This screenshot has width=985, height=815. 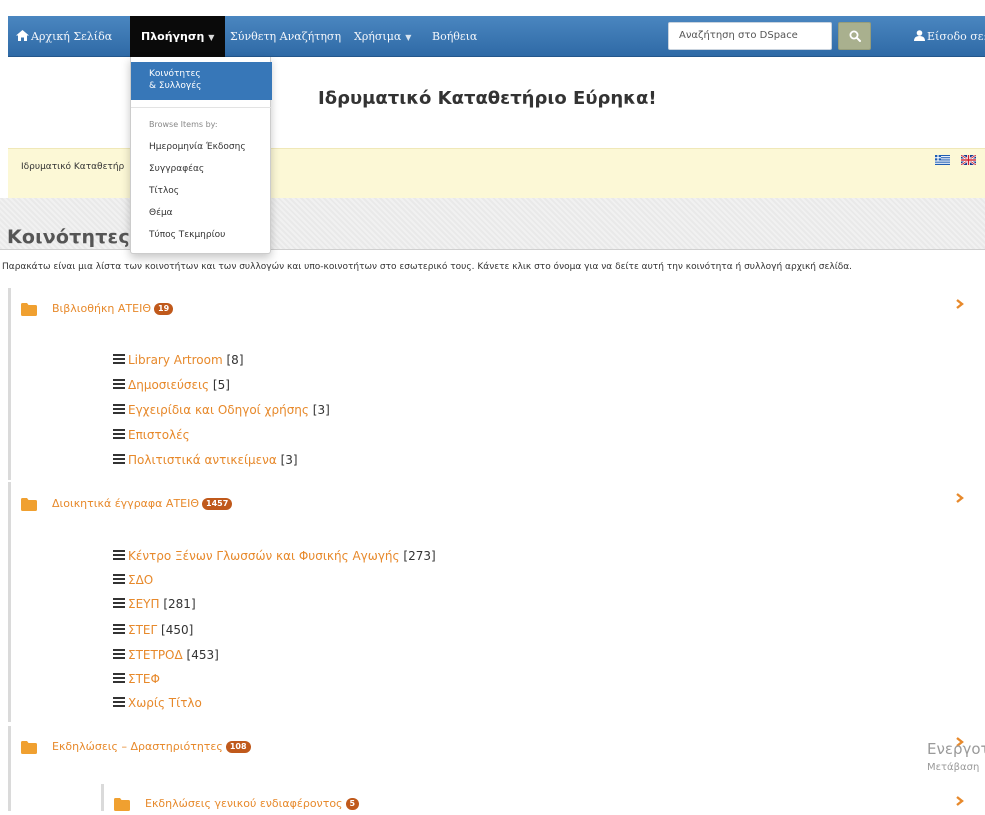 I want to click on dropdown-item-communities: Κοινότητες & Συλλογές, so click(x=201, y=81).